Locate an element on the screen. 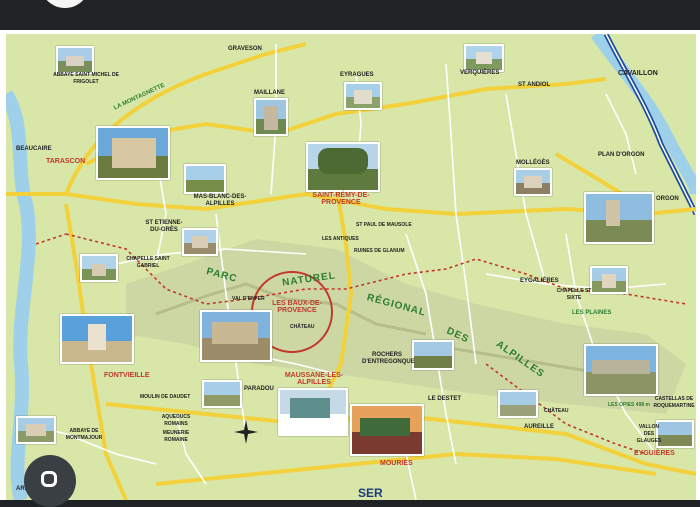 The image size is (700, 507). label-aqueducs: AQUEDUCS ROMAINS is located at coordinates (176, 420).